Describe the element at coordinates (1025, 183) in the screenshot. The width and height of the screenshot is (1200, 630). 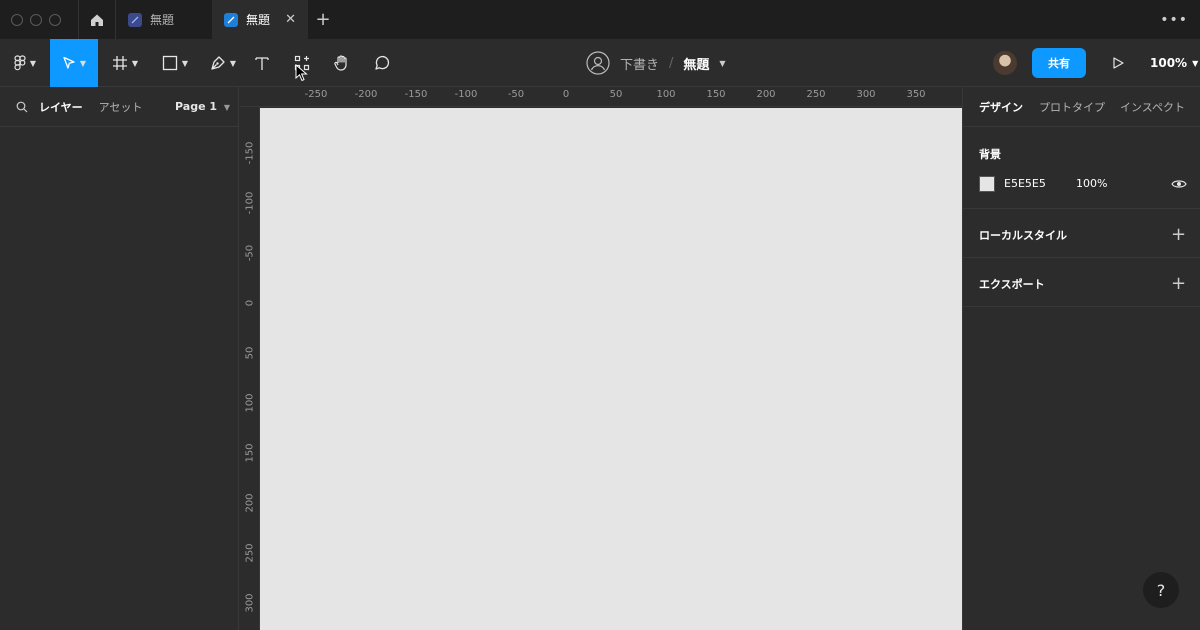
I see `background-hex-input: E5E5E5` at that location.